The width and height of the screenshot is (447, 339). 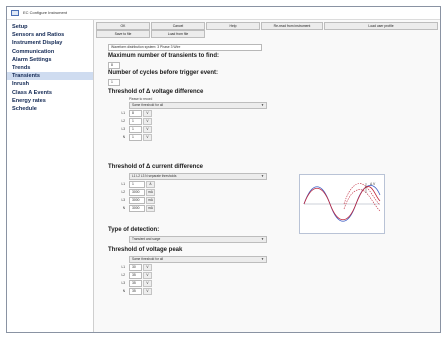 What do you see at coordinates (137, 208) in the screenshot?
I see `current-diff-n-input: 3000` at bounding box center [137, 208].